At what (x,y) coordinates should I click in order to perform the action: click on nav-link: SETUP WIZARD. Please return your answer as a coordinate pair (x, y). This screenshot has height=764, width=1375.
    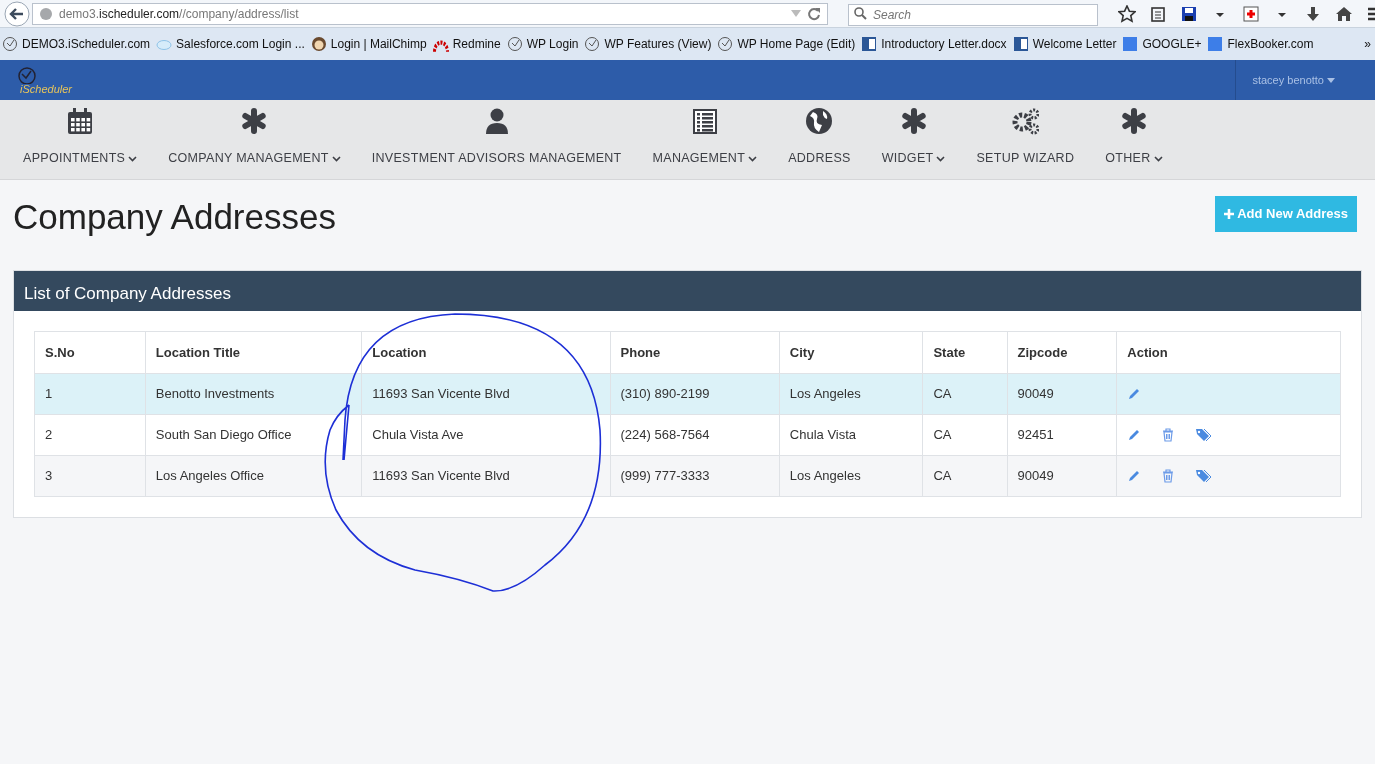
    Looking at the image, I should click on (1025, 158).